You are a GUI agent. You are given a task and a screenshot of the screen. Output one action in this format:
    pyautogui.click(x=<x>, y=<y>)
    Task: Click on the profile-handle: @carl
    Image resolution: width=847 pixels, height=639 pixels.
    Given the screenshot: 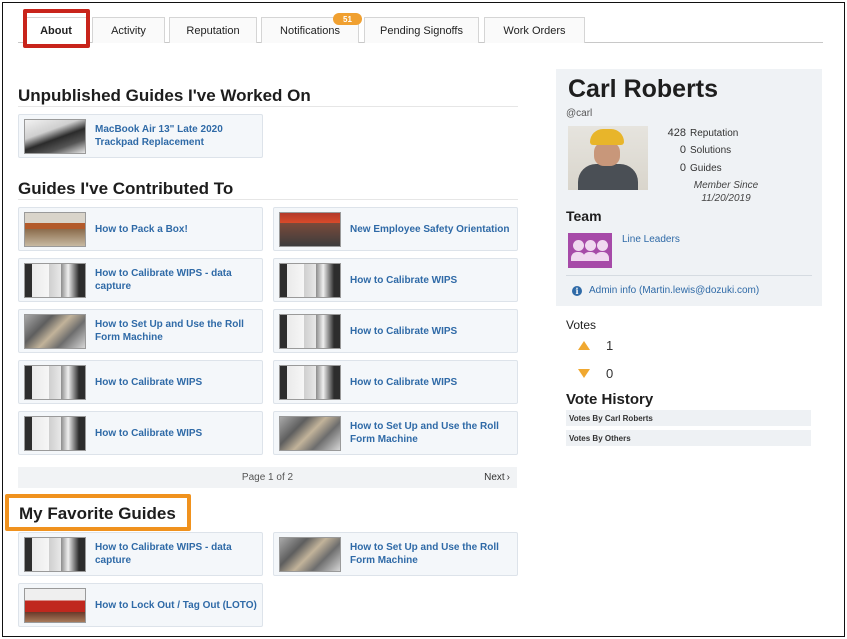 What is the action you would take?
    pyautogui.click(x=579, y=113)
    